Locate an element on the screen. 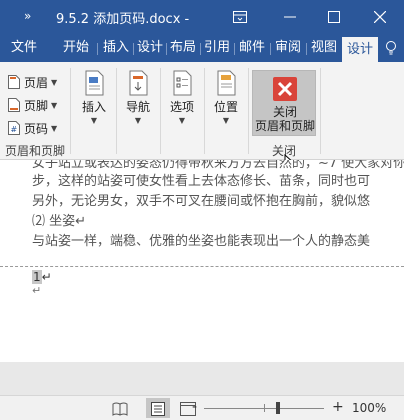 The width and height of the screenshot is (404, 420). options-icon is located at coordinates (182, 83).